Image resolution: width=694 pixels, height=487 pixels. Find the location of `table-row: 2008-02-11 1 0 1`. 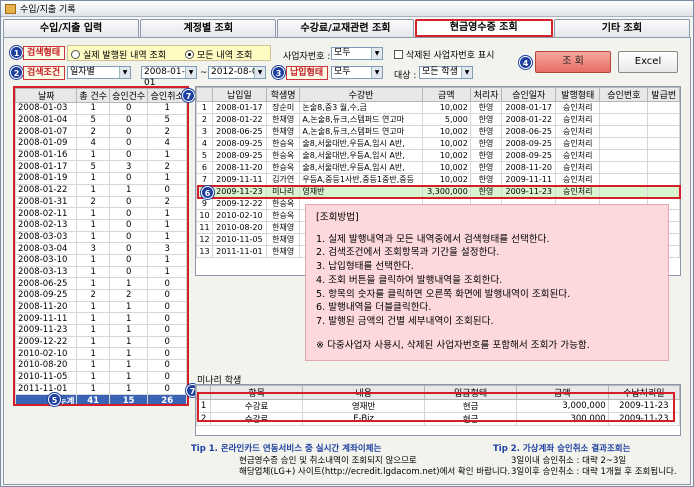

table-row: 2008-02-11 1 0 1 is located at coordinates (101, 213).